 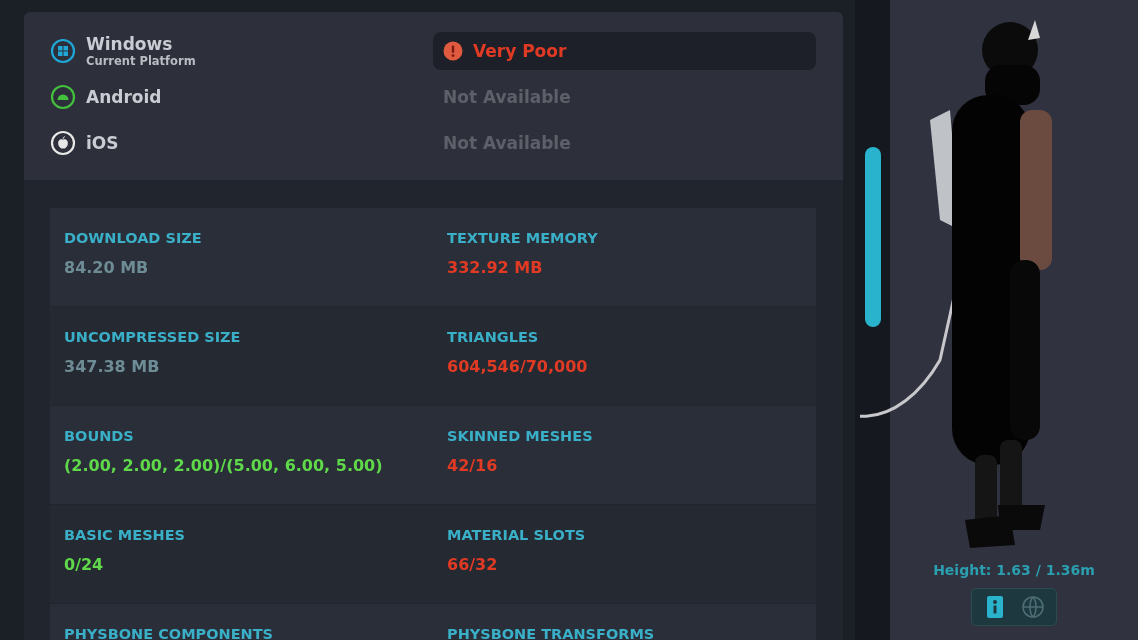 What do you see at coordinates (224, 465) in the screenshot?
I see `stat-value: (2.00, 2.00, 2.00)/(5.00, 6.00, 5.00)` at bounding box center [224, 465].